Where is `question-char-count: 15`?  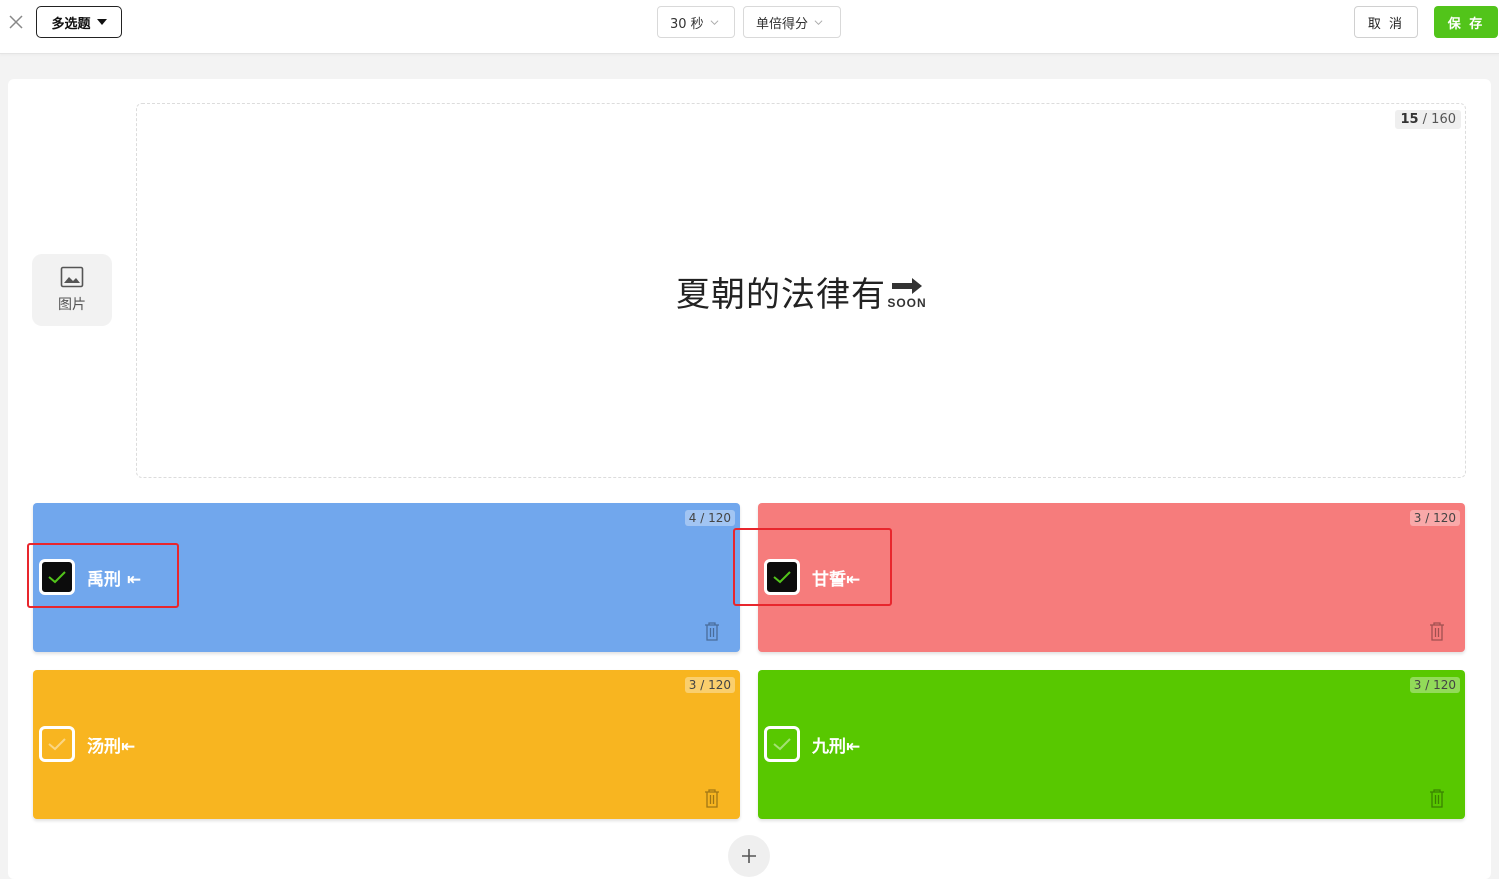
question-char-count: 15 is located at coordinates (1409, 119).